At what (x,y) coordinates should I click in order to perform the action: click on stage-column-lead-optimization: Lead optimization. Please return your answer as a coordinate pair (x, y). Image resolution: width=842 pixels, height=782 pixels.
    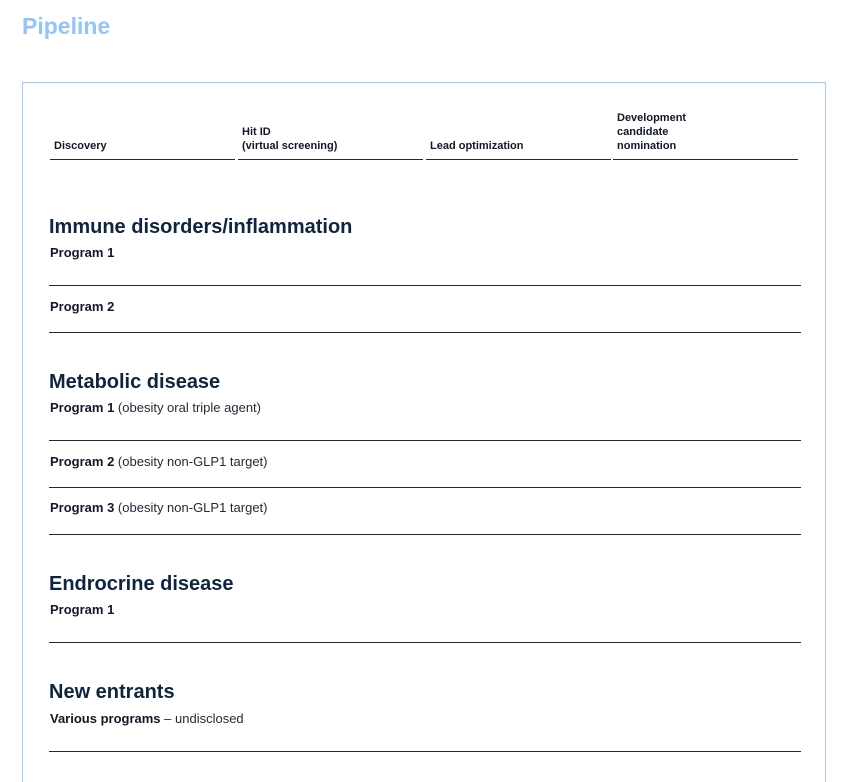
    Looking at the image, I should click on (518, 135).